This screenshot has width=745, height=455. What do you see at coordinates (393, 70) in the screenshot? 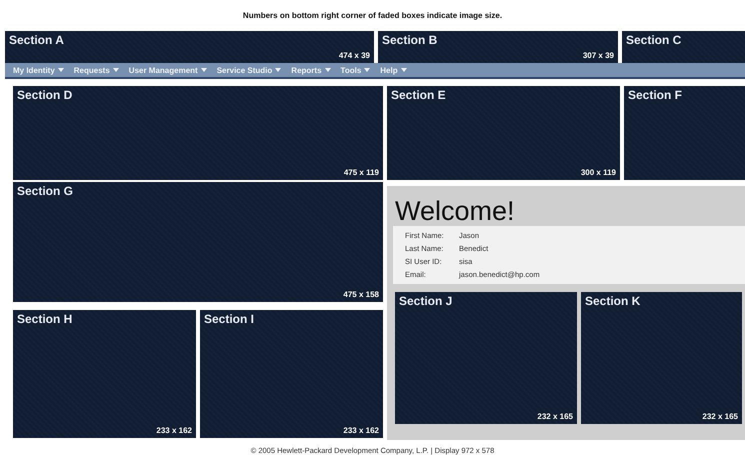
I see `menu-item: Help` at bounding box center [393, 70].